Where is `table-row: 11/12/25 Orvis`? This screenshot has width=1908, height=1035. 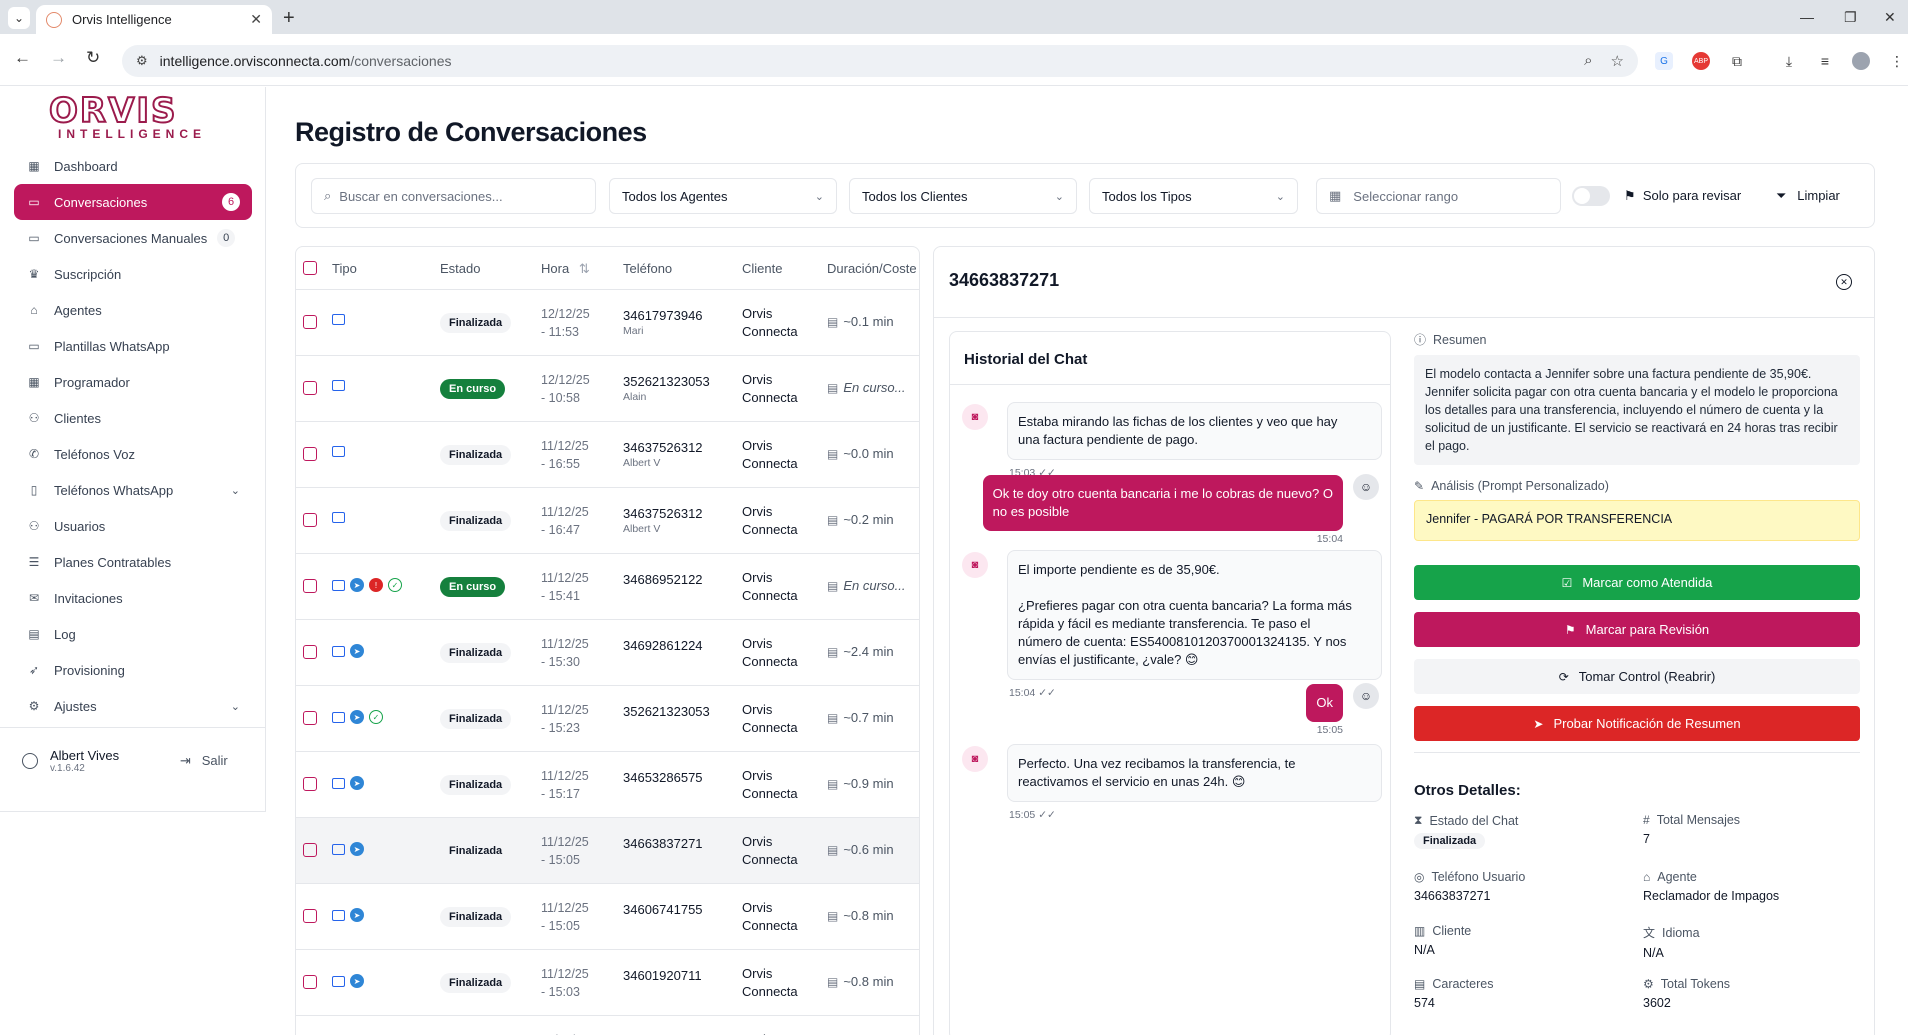 table-row: 11/12/25 Orvis is located at coordinates (607, 1025).